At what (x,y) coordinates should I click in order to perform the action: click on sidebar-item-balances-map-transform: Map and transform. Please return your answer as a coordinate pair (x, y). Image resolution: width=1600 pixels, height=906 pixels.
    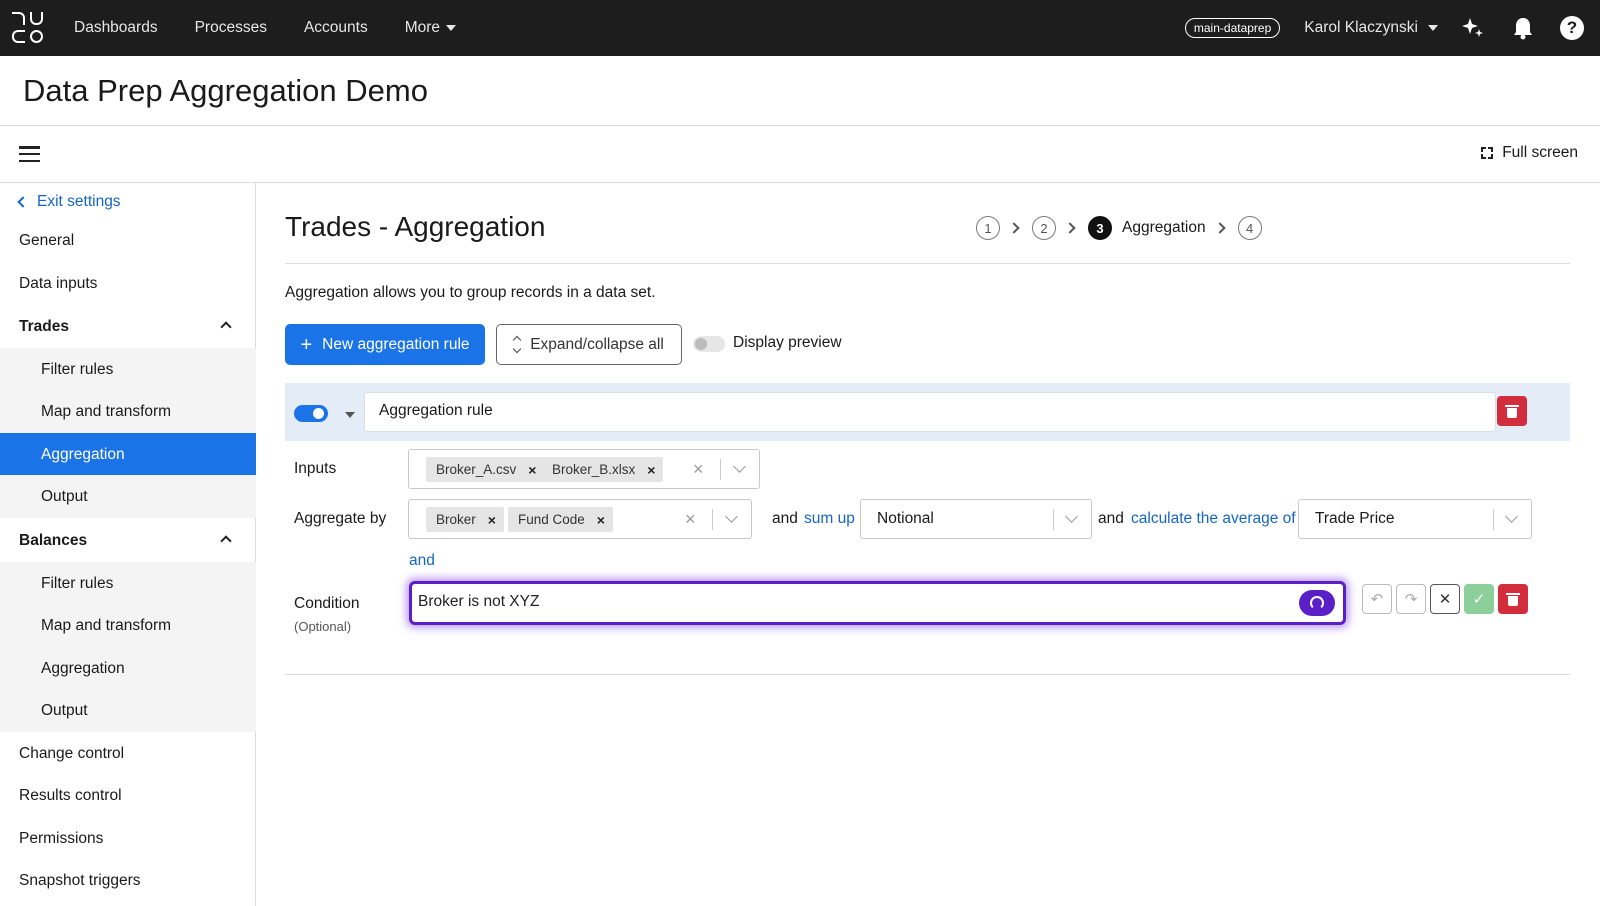
    Looking at the image, I should click on (128, 625).